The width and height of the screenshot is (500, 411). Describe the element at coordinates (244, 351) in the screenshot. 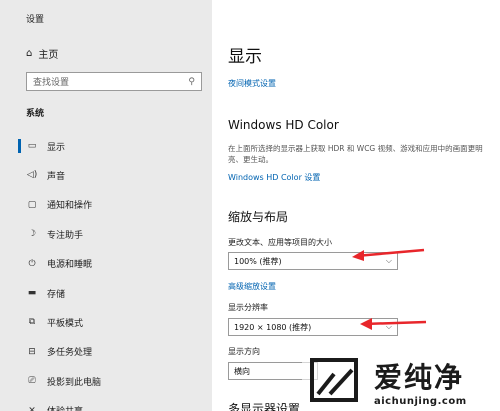

I see `orientation-label: 显示方向` at that location.